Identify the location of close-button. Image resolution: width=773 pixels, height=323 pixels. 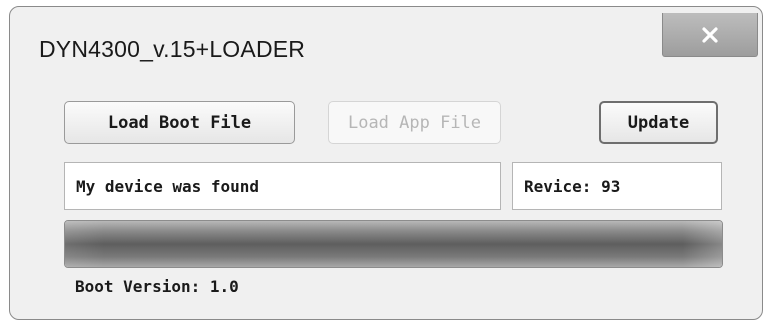
(710, 35).